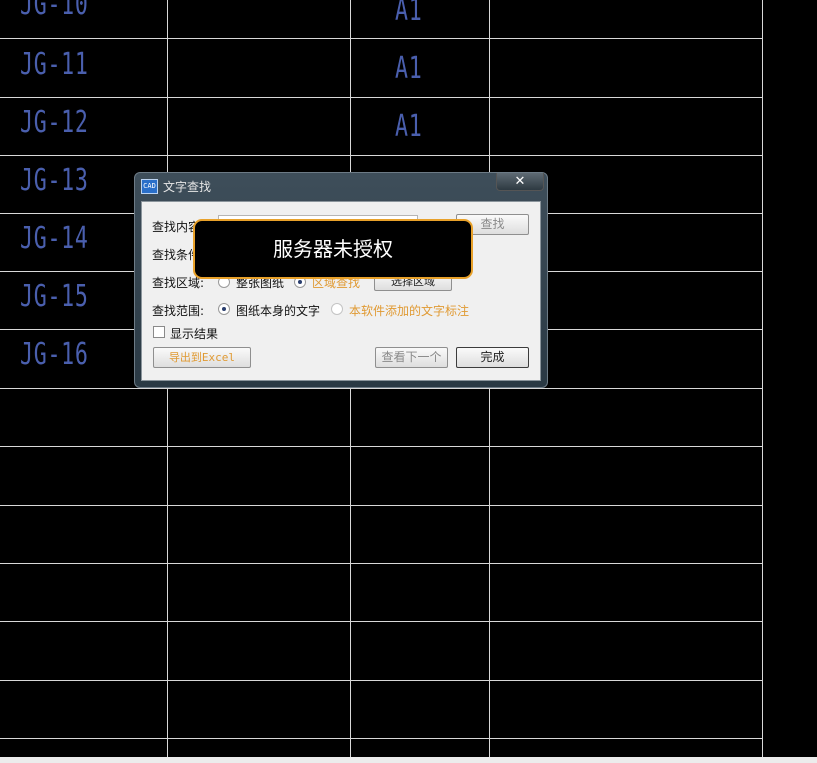 The width and height of the screenshot is (817, 763). What do you see at coordinates (278, 311) in the screenshot?
I see `drawing-text-label: 图纸本身的文字` at bounding box center [278, 311].